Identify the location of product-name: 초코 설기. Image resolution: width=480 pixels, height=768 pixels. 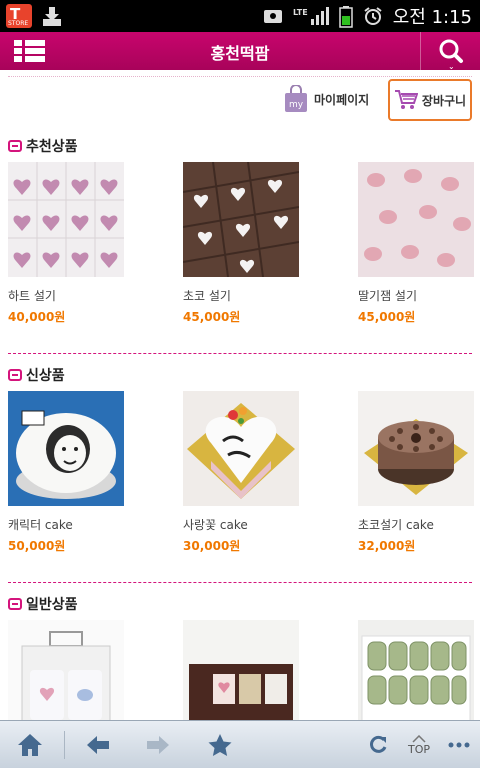
(207, 295).